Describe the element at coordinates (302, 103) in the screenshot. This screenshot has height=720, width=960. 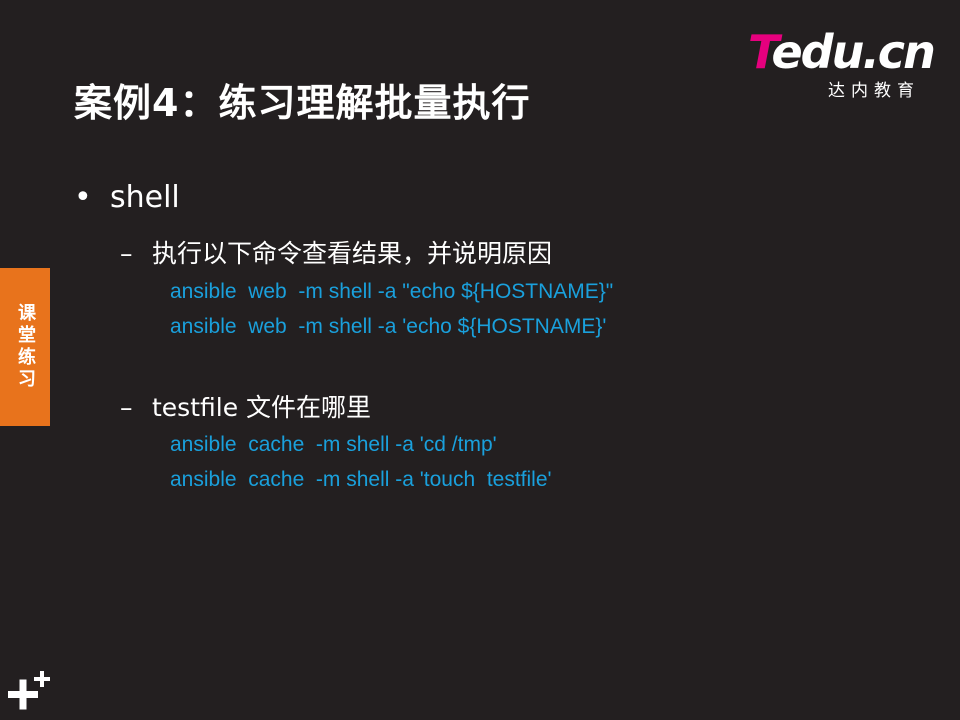
I see `slide-title: 案例4：练习理解批量执行` at that location.